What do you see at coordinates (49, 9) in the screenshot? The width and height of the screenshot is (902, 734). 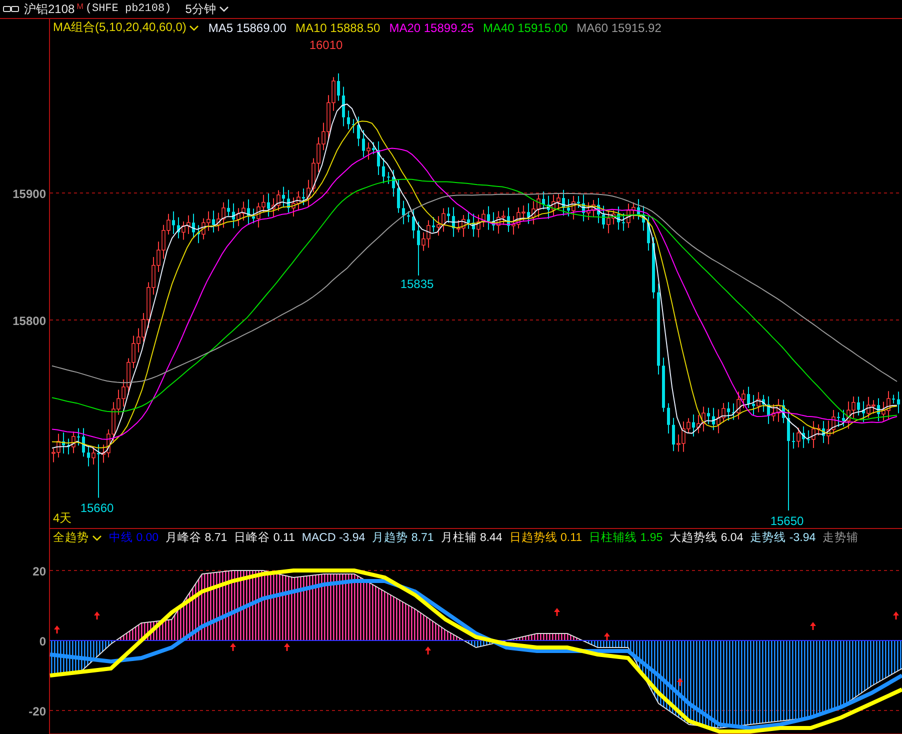 I see `instrument-name: 沪铝2108` at bounding box center [49, 9].